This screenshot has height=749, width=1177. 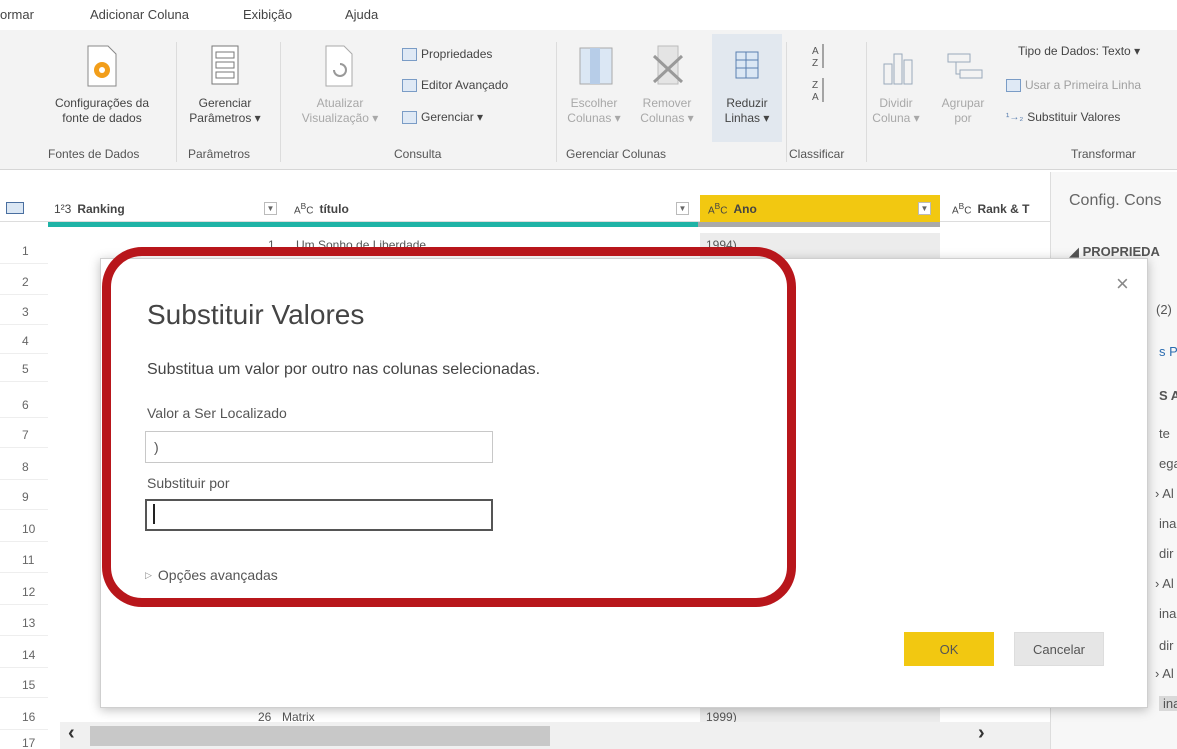 I want to click on row-number: 3, so click(x=24, y=312).